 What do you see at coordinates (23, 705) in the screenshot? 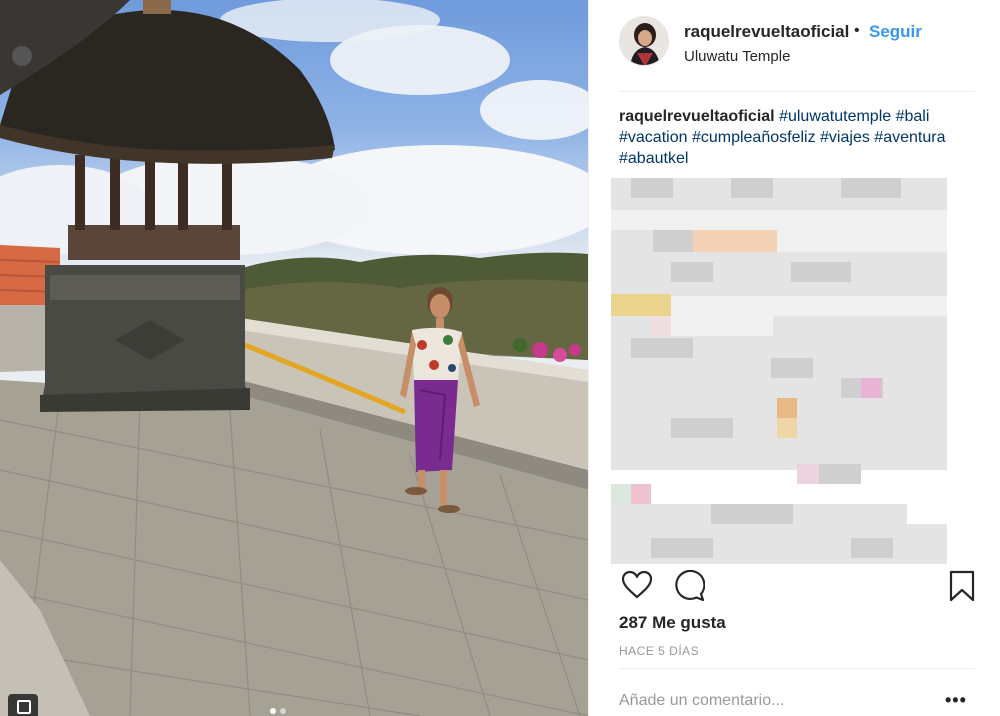
I see `multiple-photos-icon` at bounding box center [23, 705].